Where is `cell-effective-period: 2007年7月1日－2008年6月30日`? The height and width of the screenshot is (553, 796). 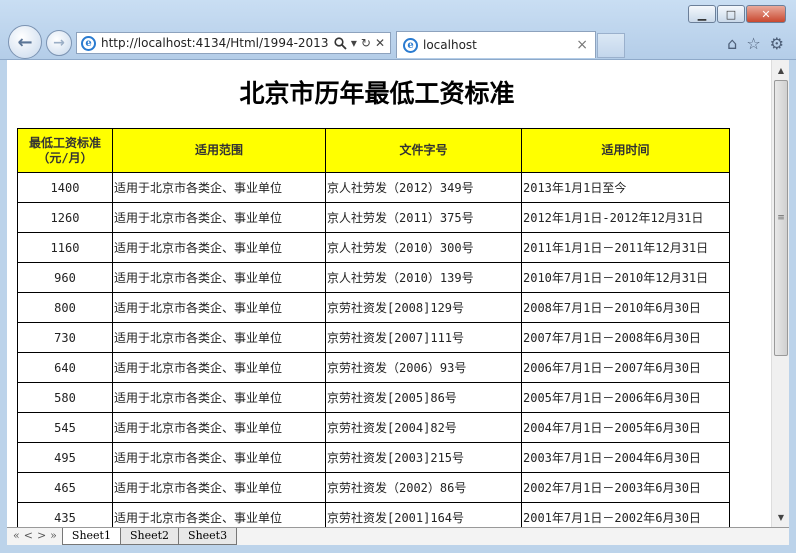 cell-effective-period: 2007年7月1日－2008年6月30日 is located at coordinates (625, 337).